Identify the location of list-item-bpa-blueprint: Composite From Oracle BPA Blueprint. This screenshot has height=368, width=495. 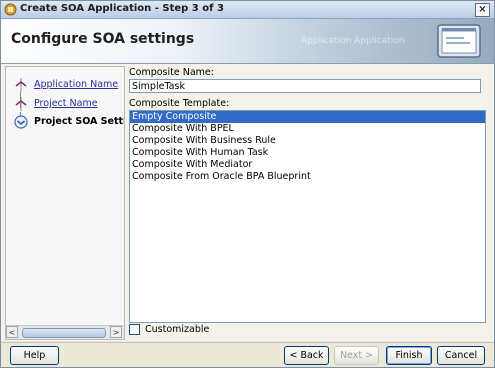
(307, 177).